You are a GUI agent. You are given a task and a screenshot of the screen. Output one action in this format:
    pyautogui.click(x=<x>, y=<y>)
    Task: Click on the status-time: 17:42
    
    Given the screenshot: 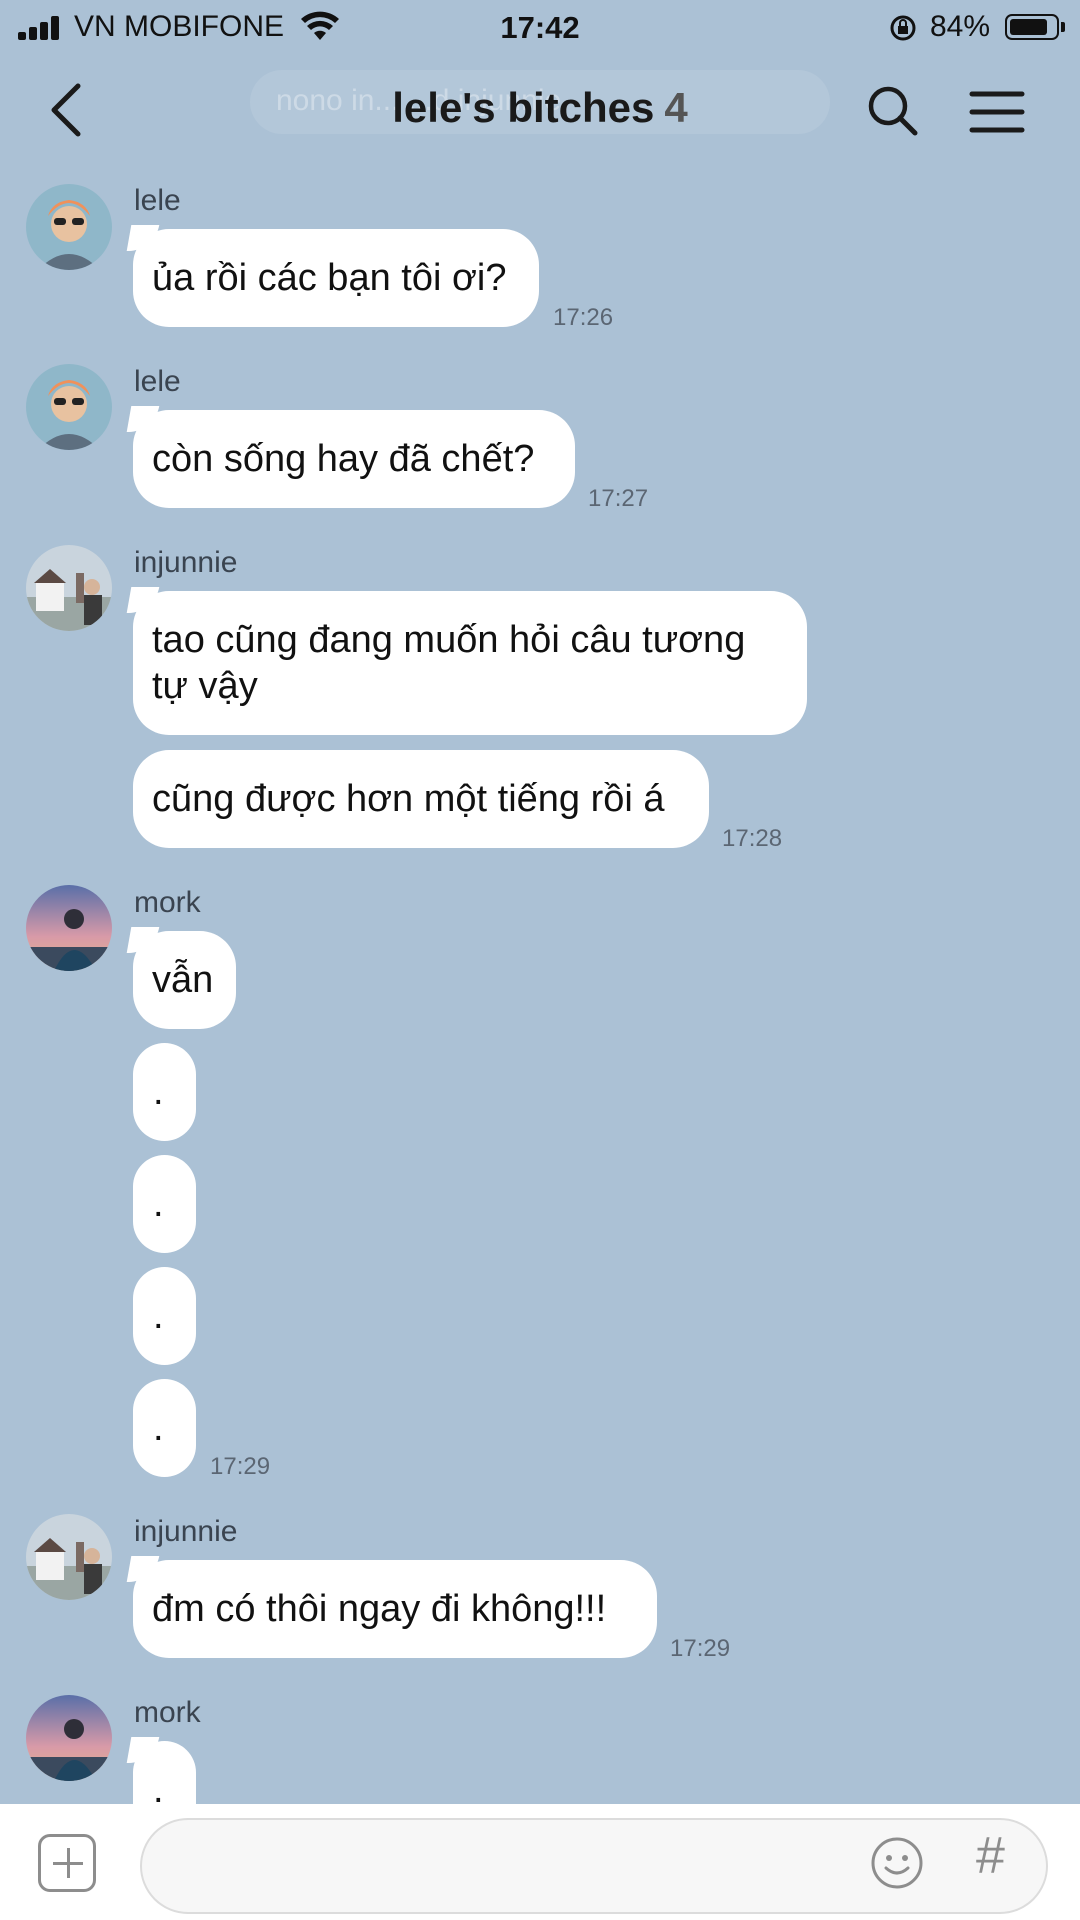 What is the action you would take?
    pyautogui.click(x=540, y=27)
    